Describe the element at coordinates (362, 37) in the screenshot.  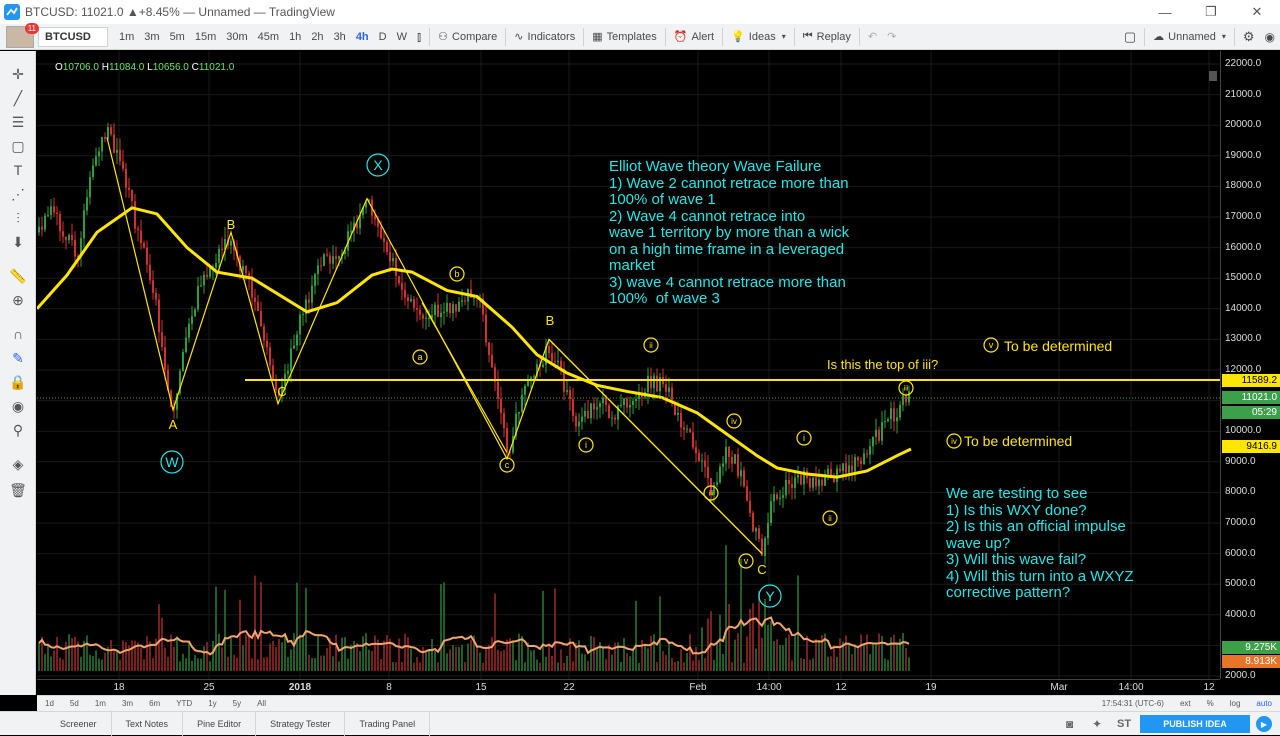
I see `interval-4h: 4h` at that location.